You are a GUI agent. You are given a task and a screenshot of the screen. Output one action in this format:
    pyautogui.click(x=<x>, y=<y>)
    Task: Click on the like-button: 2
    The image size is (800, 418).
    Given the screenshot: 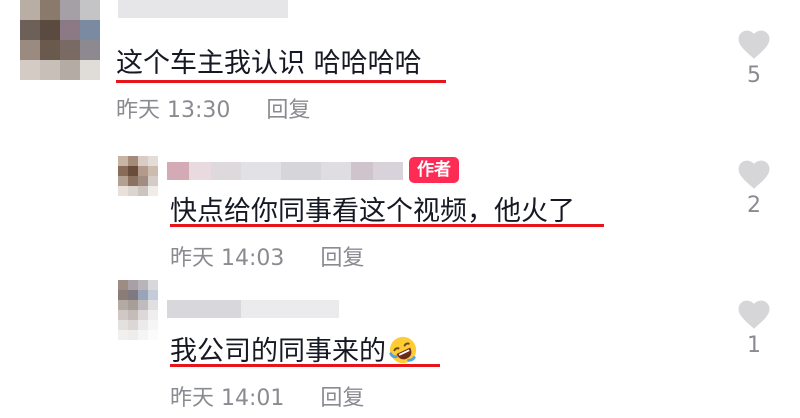 What is the action you would take?
    pyautogui.click(x=754, y=188)
    